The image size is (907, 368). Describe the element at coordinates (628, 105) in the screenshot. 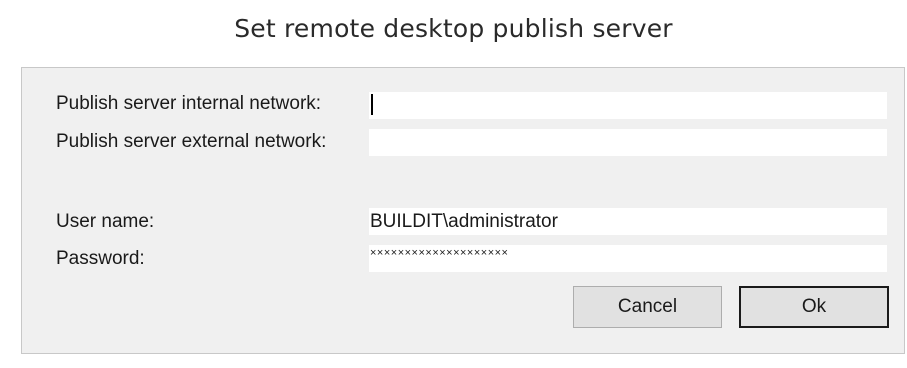

I see `internal-network-input` at that location.